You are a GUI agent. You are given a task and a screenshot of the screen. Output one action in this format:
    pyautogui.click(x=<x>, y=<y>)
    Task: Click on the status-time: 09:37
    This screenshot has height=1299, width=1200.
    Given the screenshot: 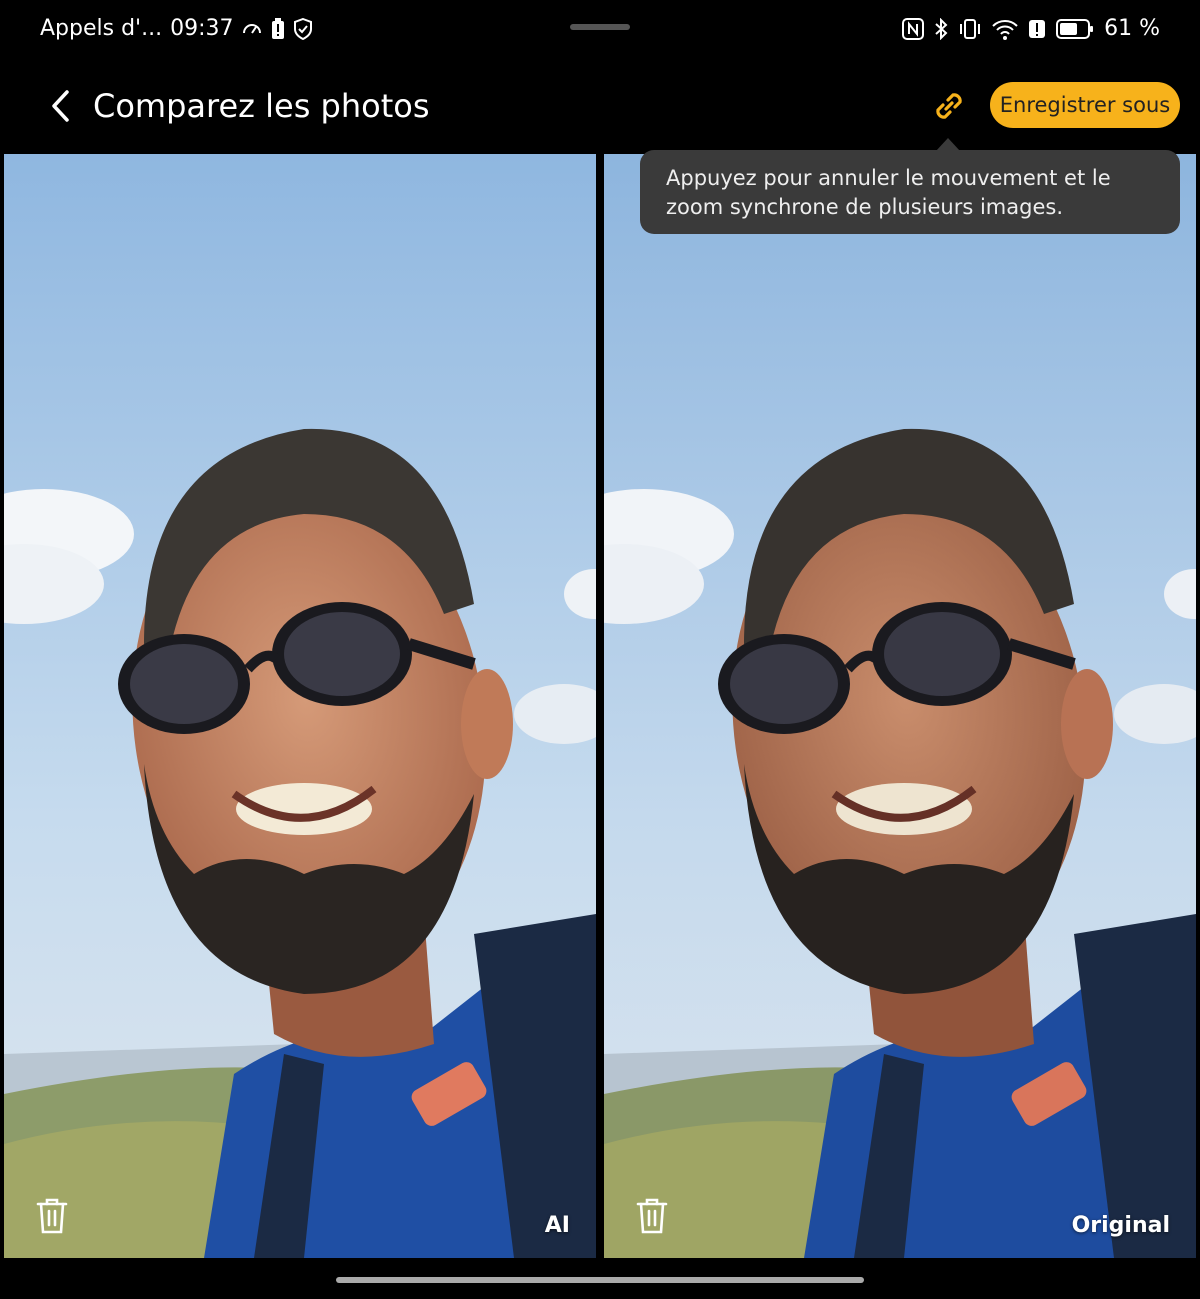 What is the action you would take?
    pyautogui.click(x=202, y=28)
    